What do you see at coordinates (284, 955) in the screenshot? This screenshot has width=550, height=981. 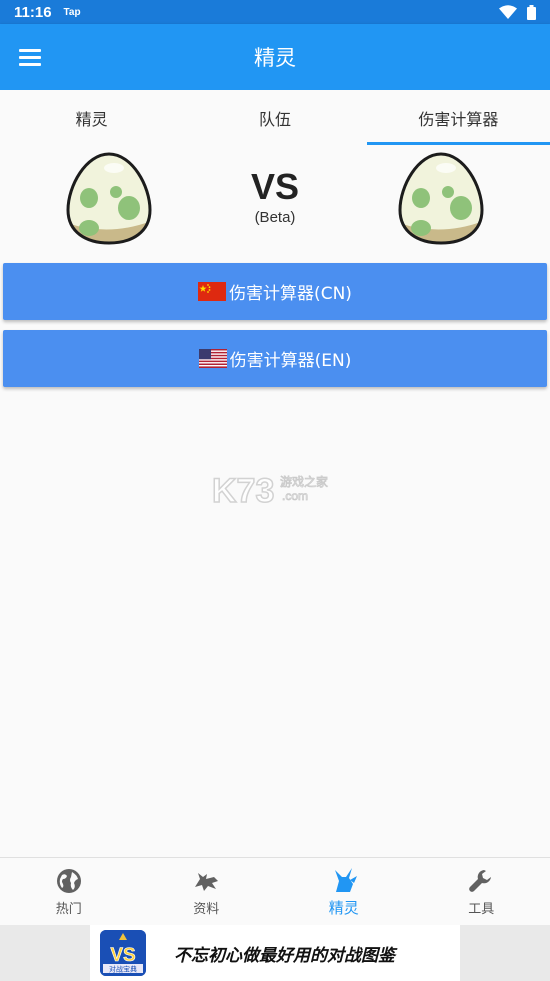 I see `ad-banner-text: 不忘初心做最好用的对战图鉴` at bounding box center [284, 955].